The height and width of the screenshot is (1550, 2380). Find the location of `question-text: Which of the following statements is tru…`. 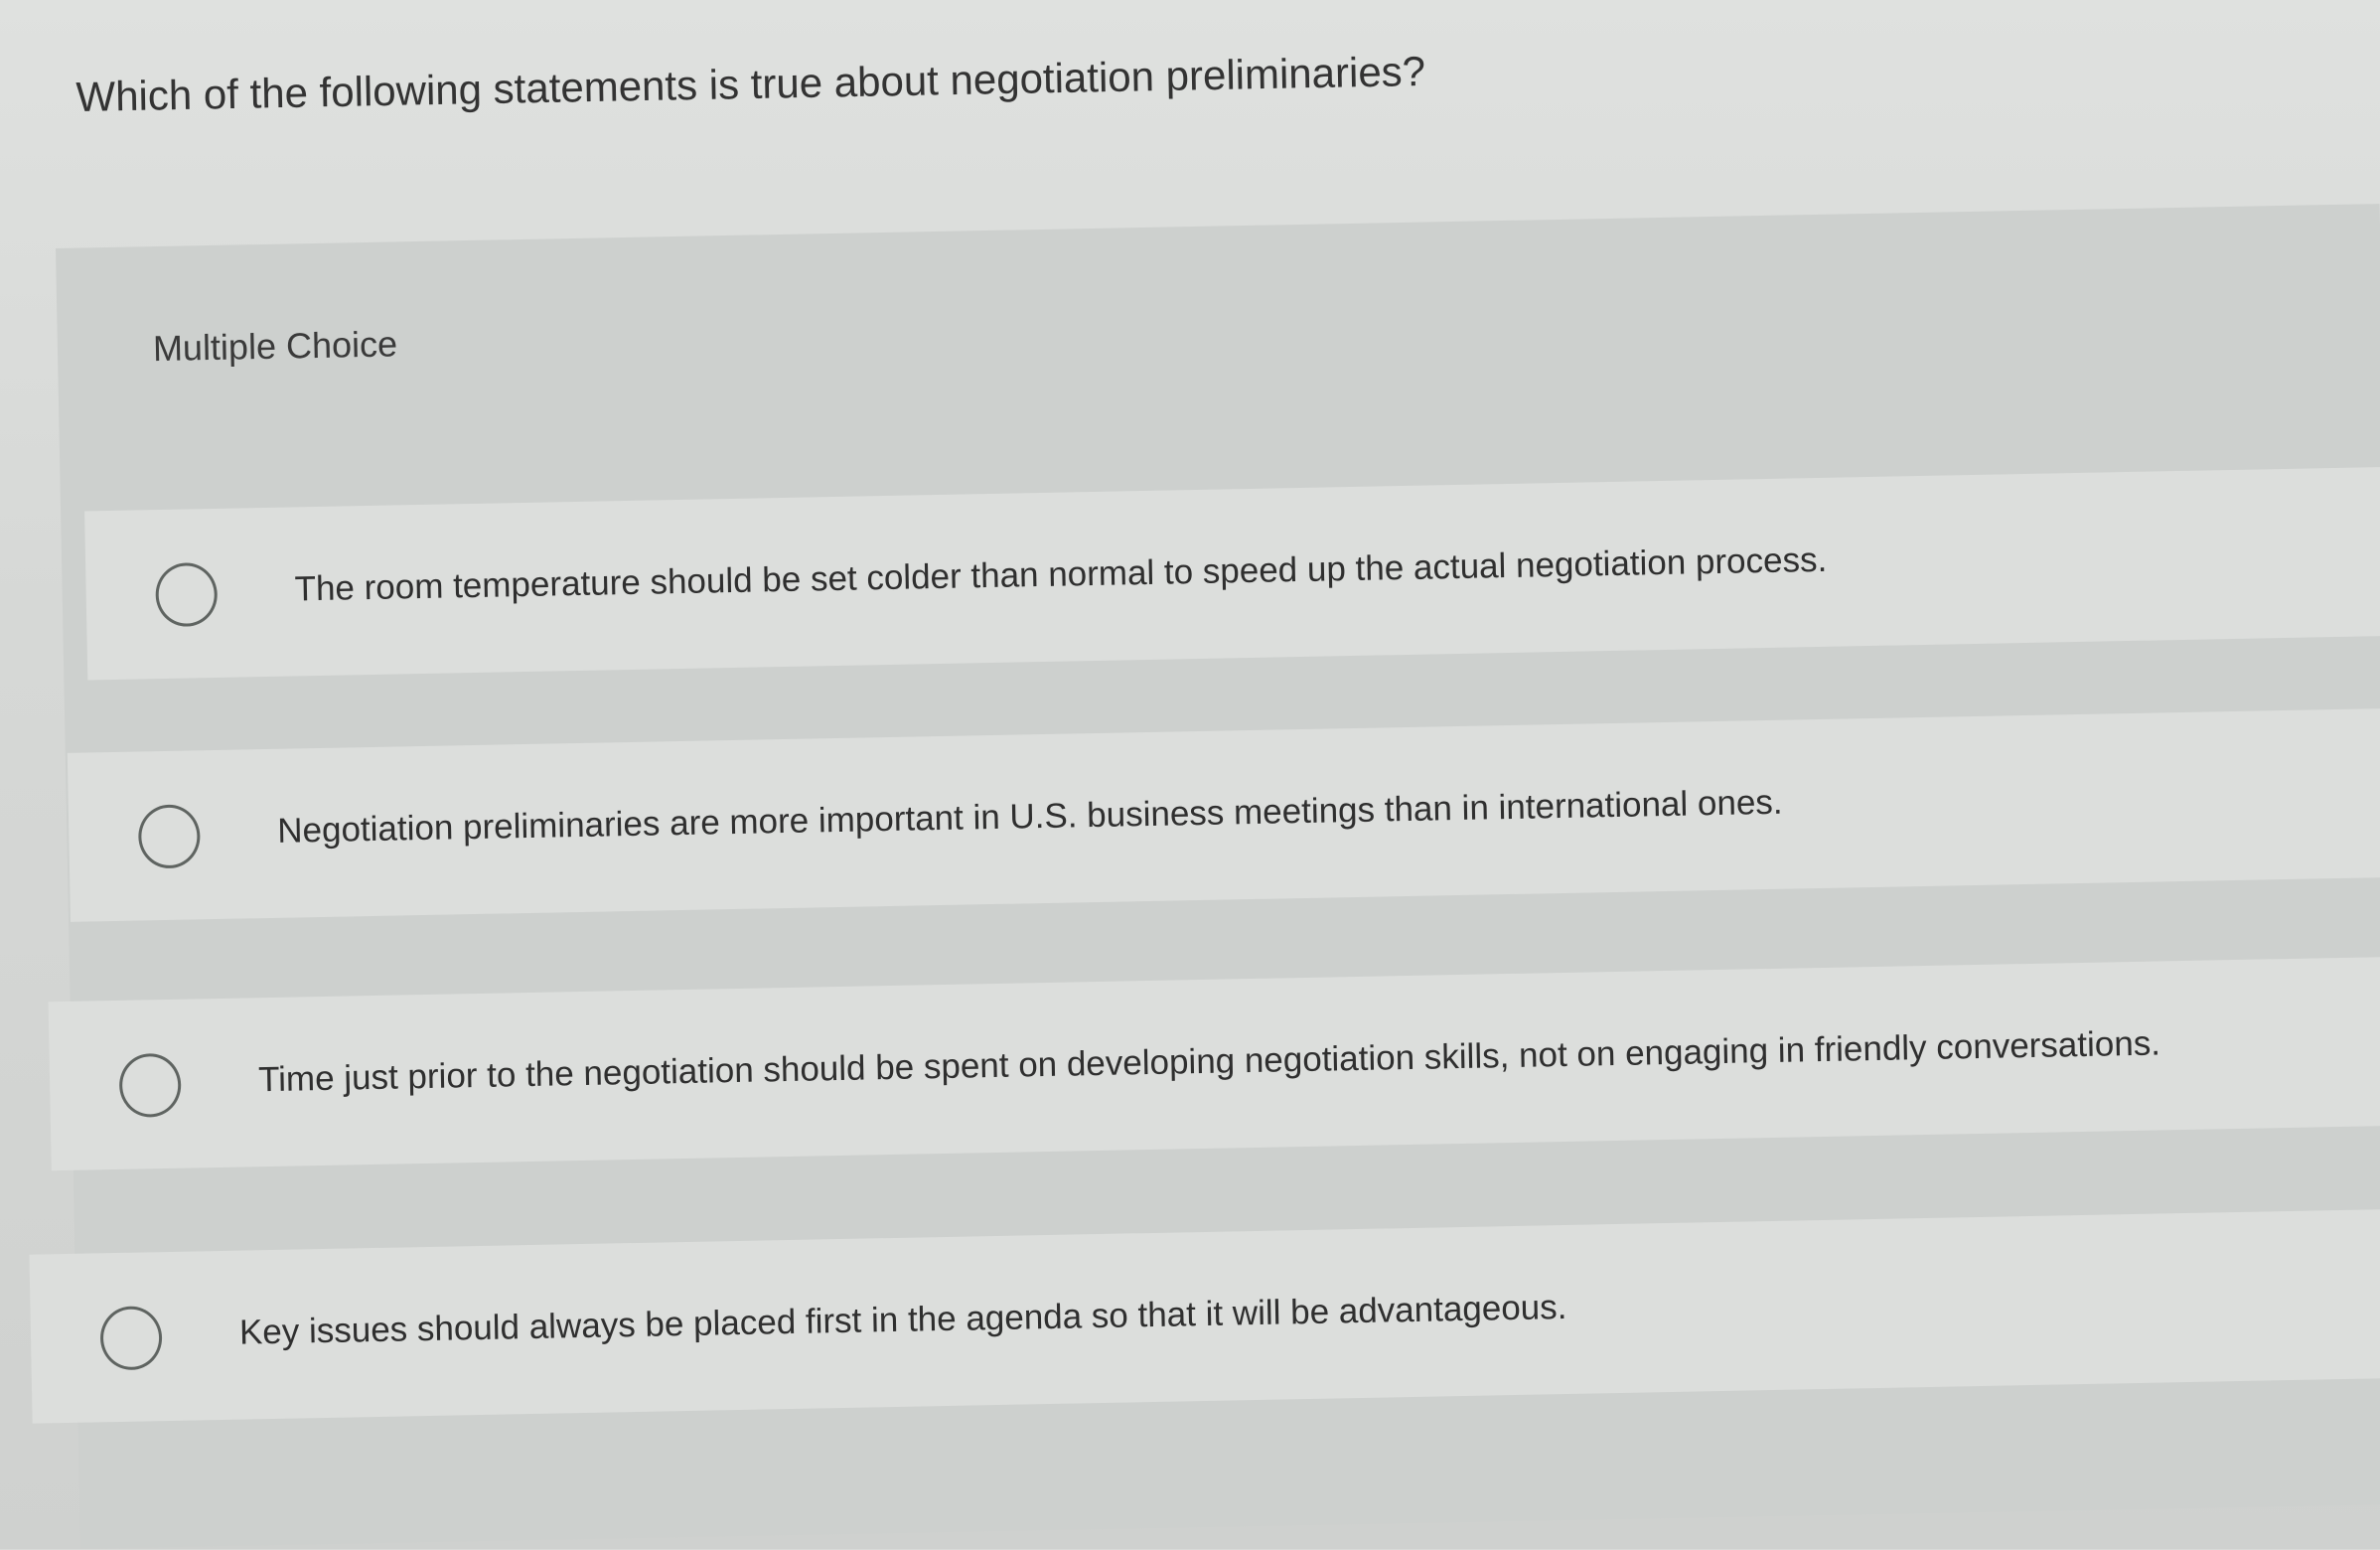

question-text: Which of the following statements is tru… is located at coordinates (750, 83).